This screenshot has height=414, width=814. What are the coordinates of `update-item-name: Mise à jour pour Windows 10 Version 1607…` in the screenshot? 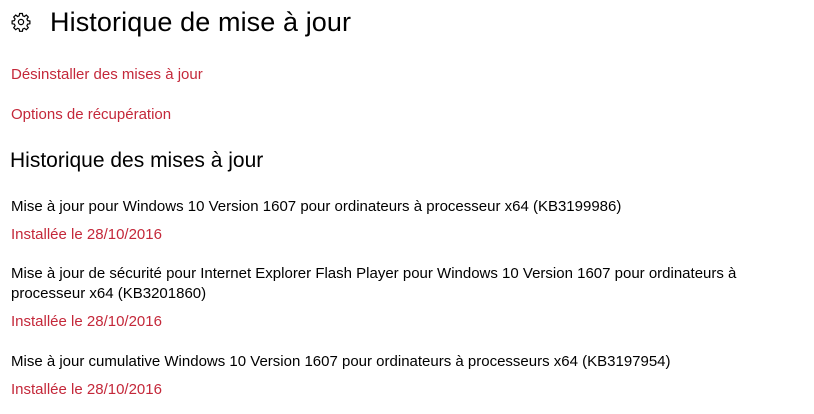 It's located at (411, 207).